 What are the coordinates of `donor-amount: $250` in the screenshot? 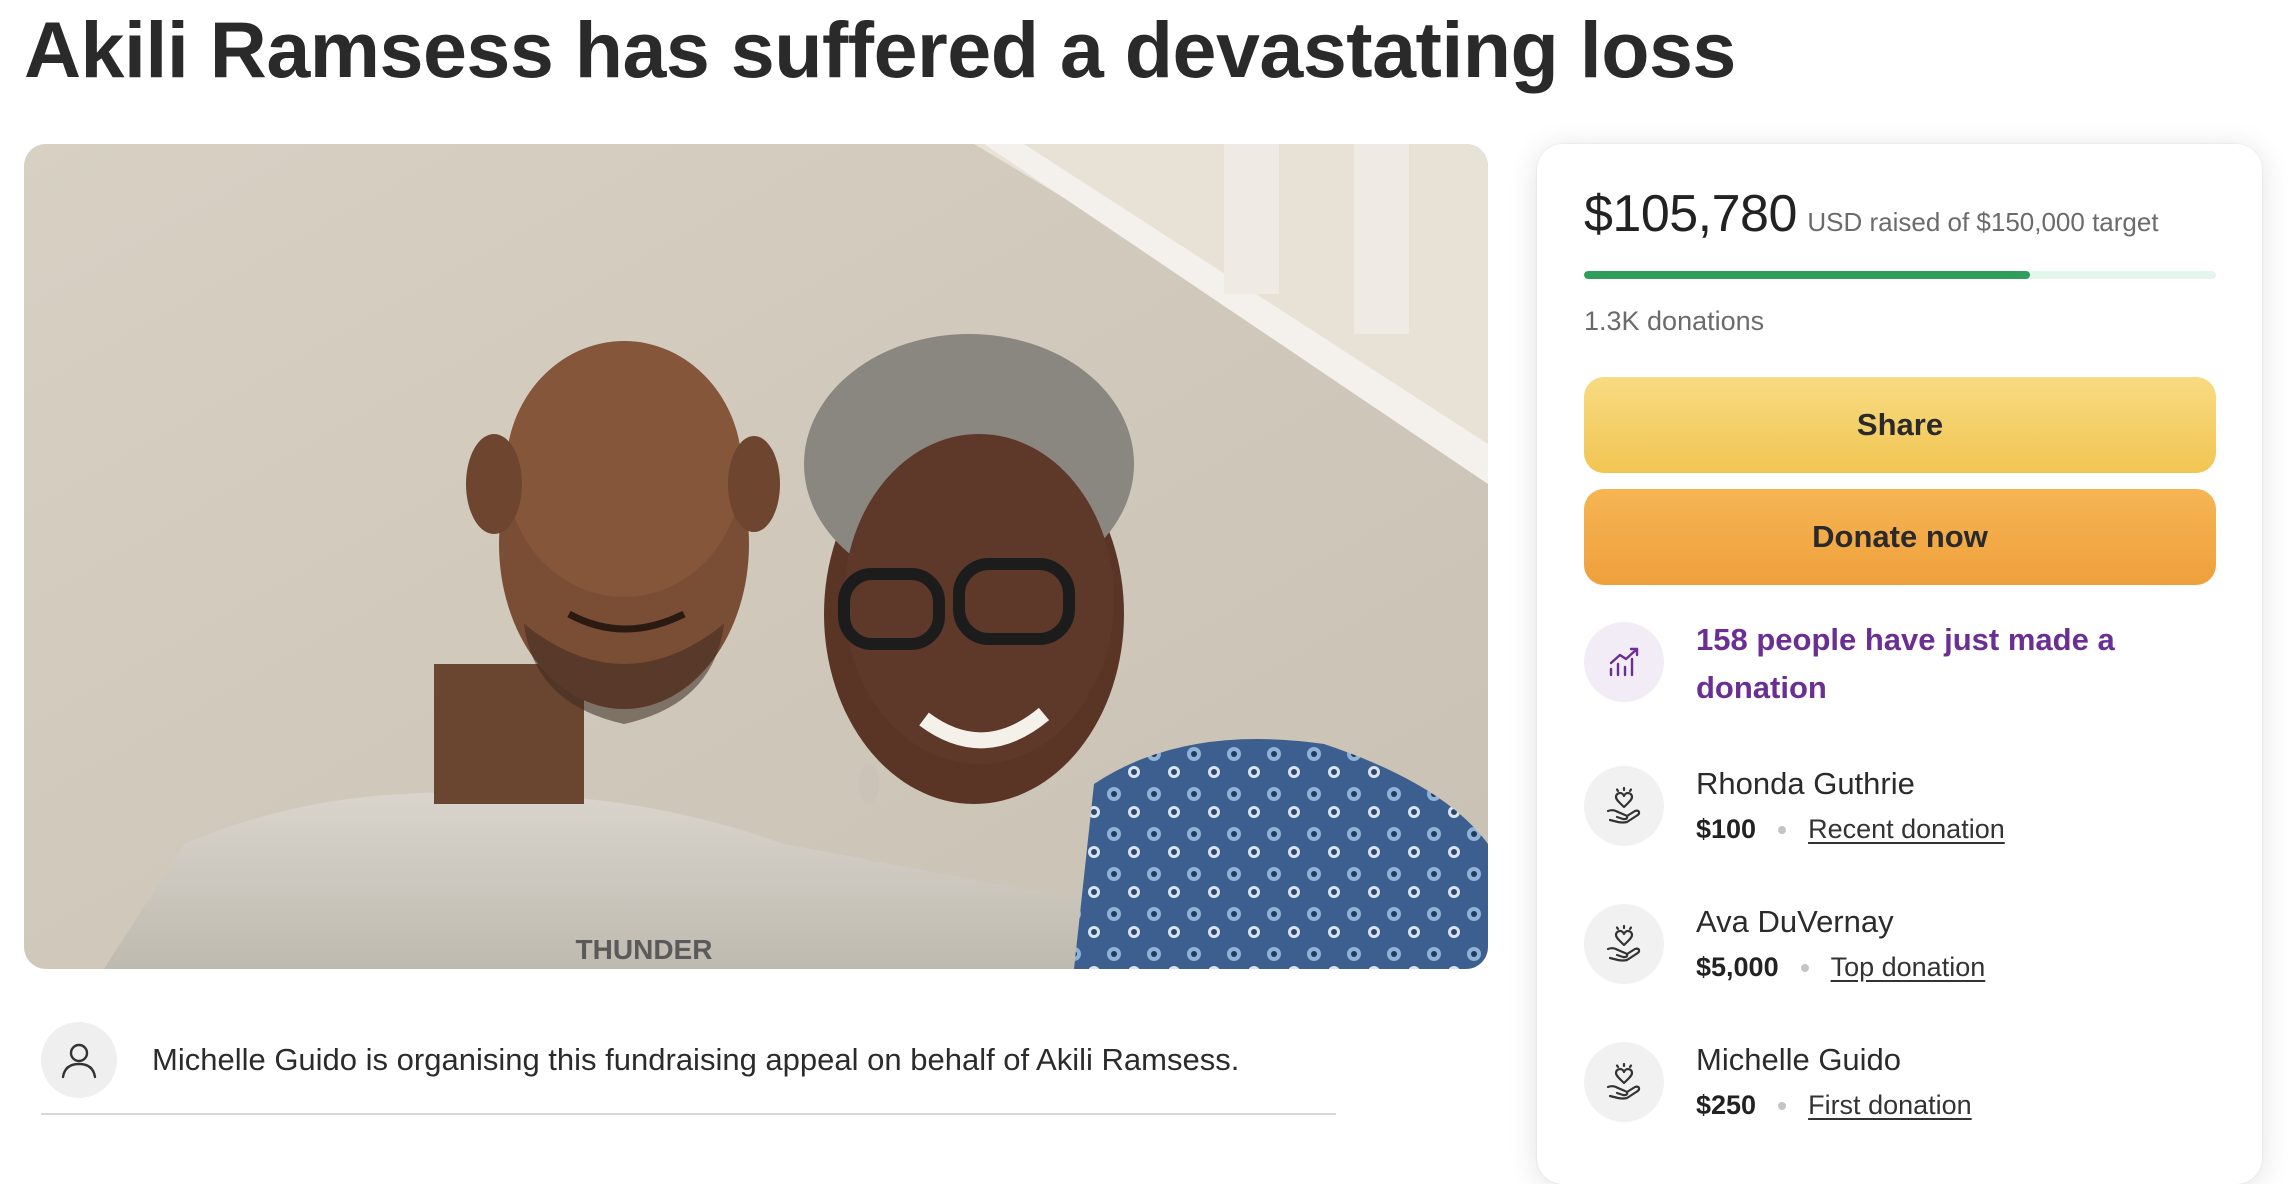 It's located at (1726, 1105).